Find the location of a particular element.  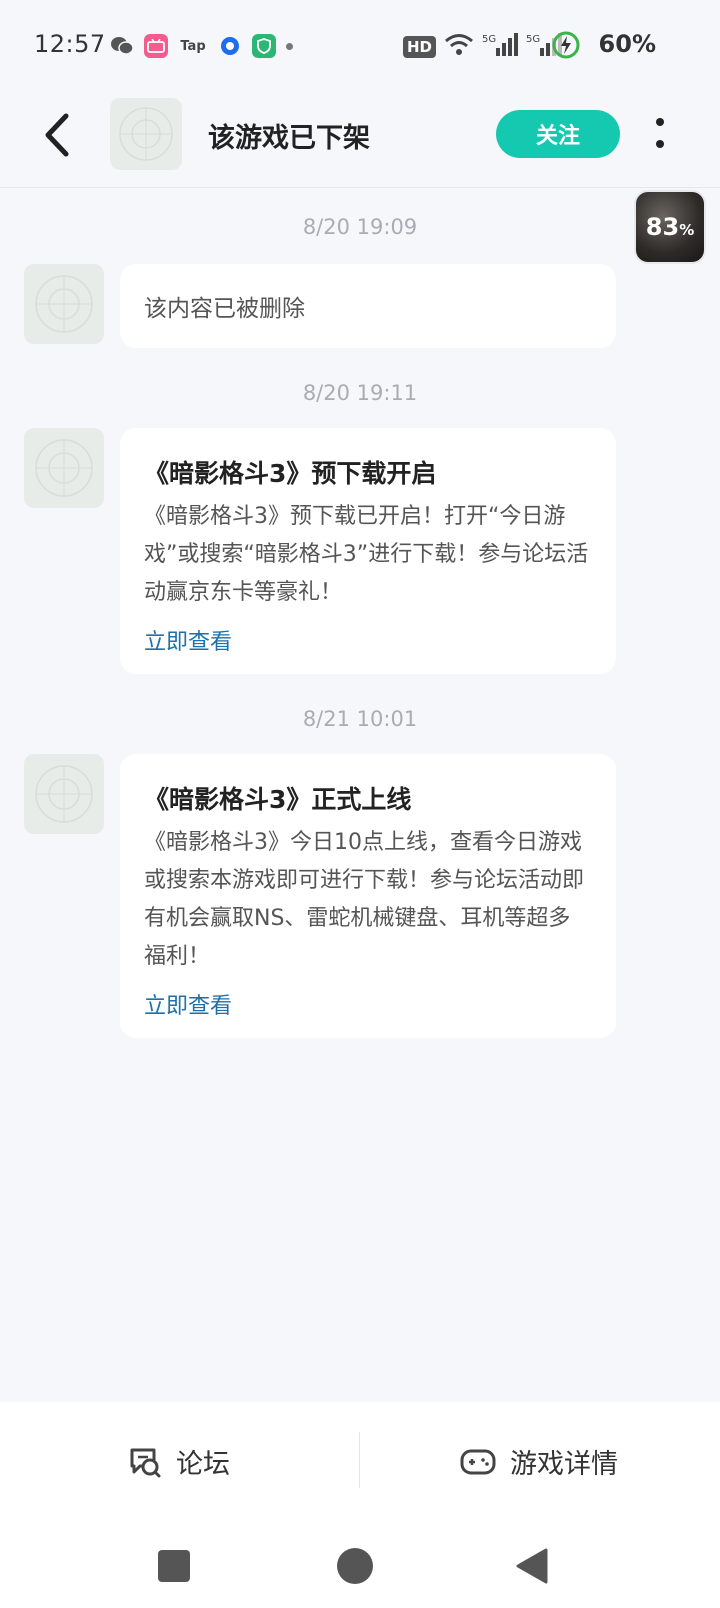

game-avatar is located at coordinates (146, 134).